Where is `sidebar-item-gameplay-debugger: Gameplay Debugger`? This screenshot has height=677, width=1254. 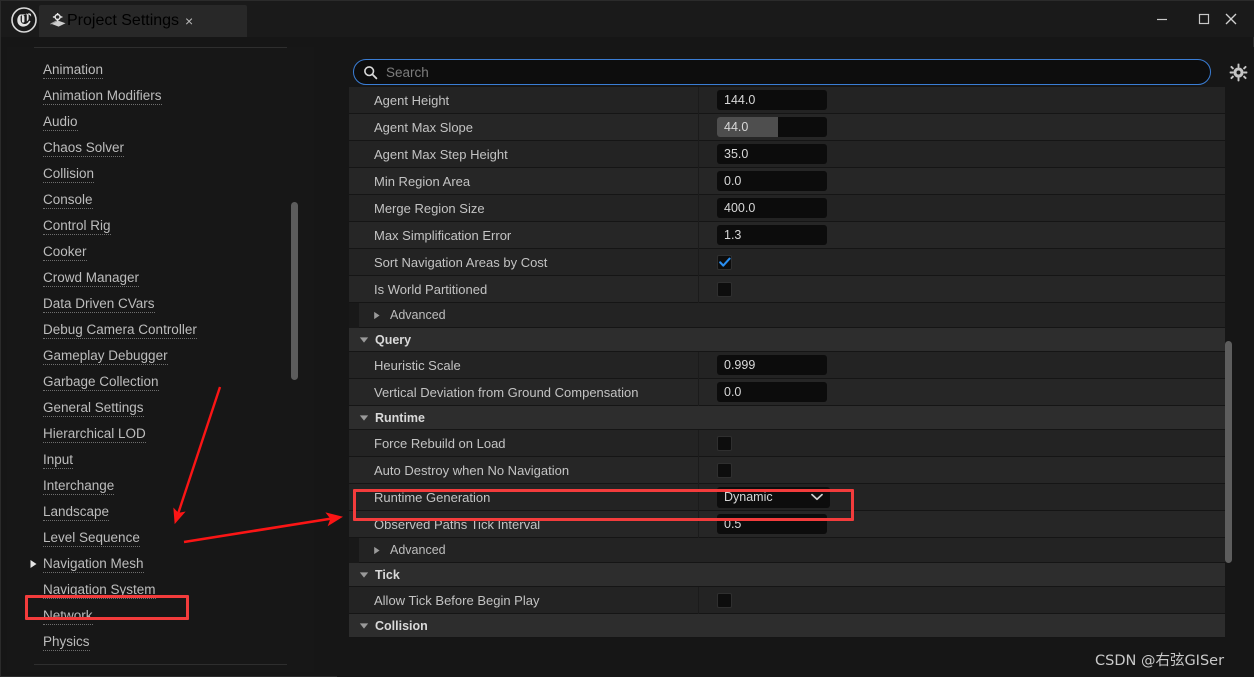 sidebar-item-gameplay-debugger: Gameplay Debugger is located at coordinates (97, 356).